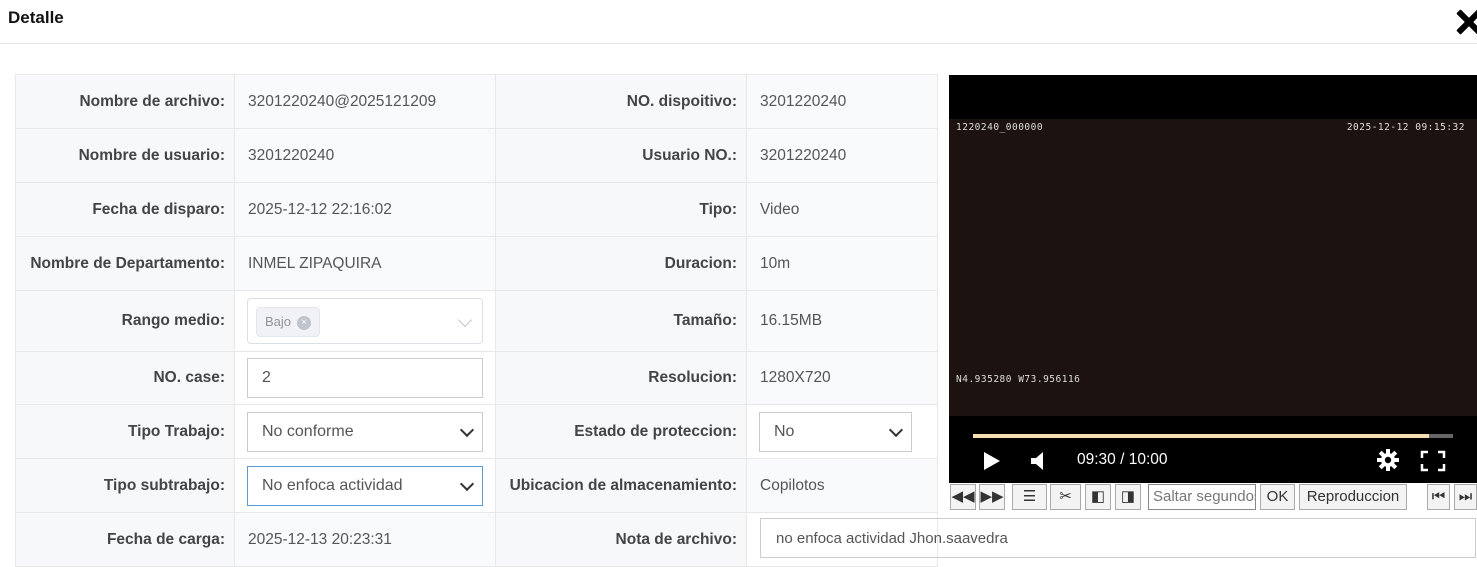  Describe the element at coordinates (1438, 497) in the screenshot. I see `skip-start-icon: ⏮` at that location.